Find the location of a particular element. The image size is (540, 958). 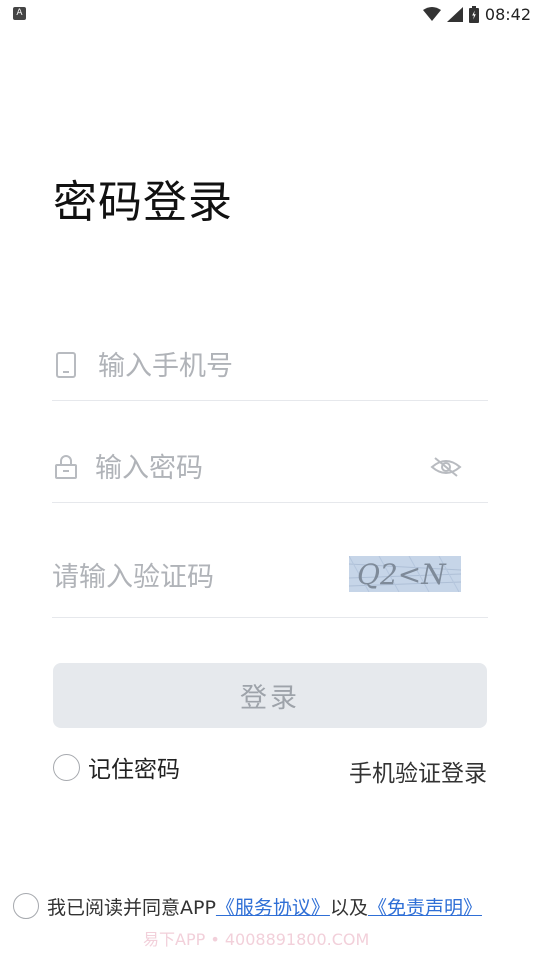

lock-icon is located at coordinates (66, 467).